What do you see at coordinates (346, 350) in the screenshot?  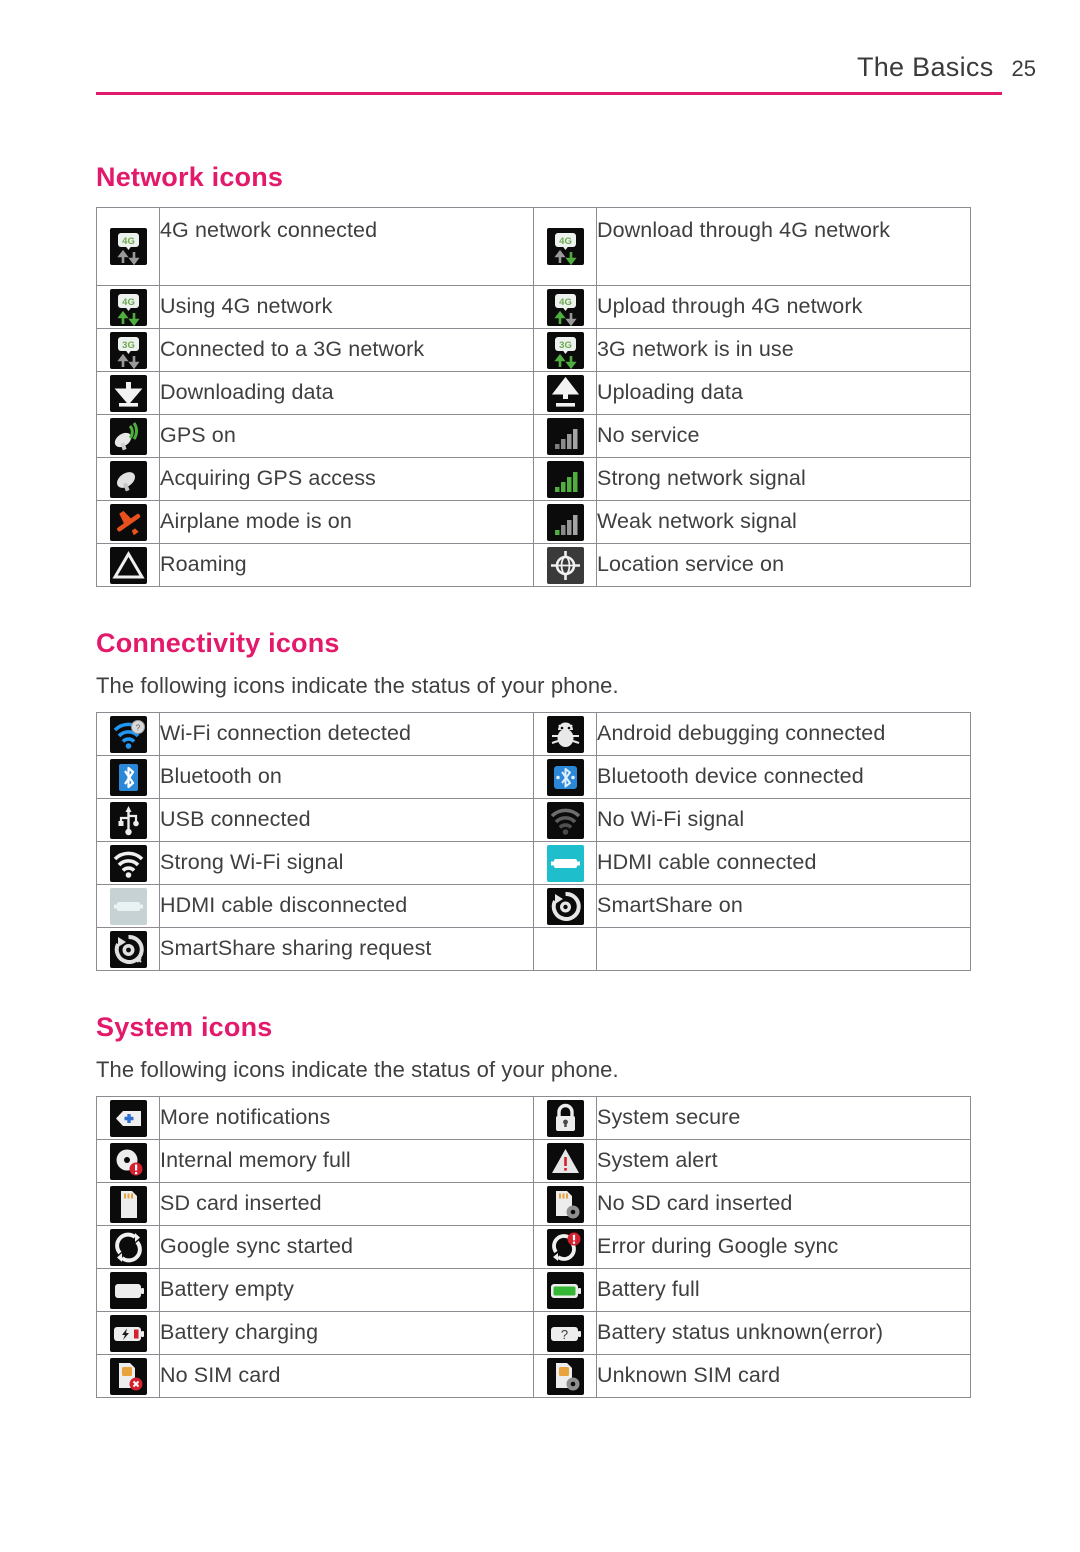 I see `icon-label: Connected to a 3G network` at bounding box center [346, 350].